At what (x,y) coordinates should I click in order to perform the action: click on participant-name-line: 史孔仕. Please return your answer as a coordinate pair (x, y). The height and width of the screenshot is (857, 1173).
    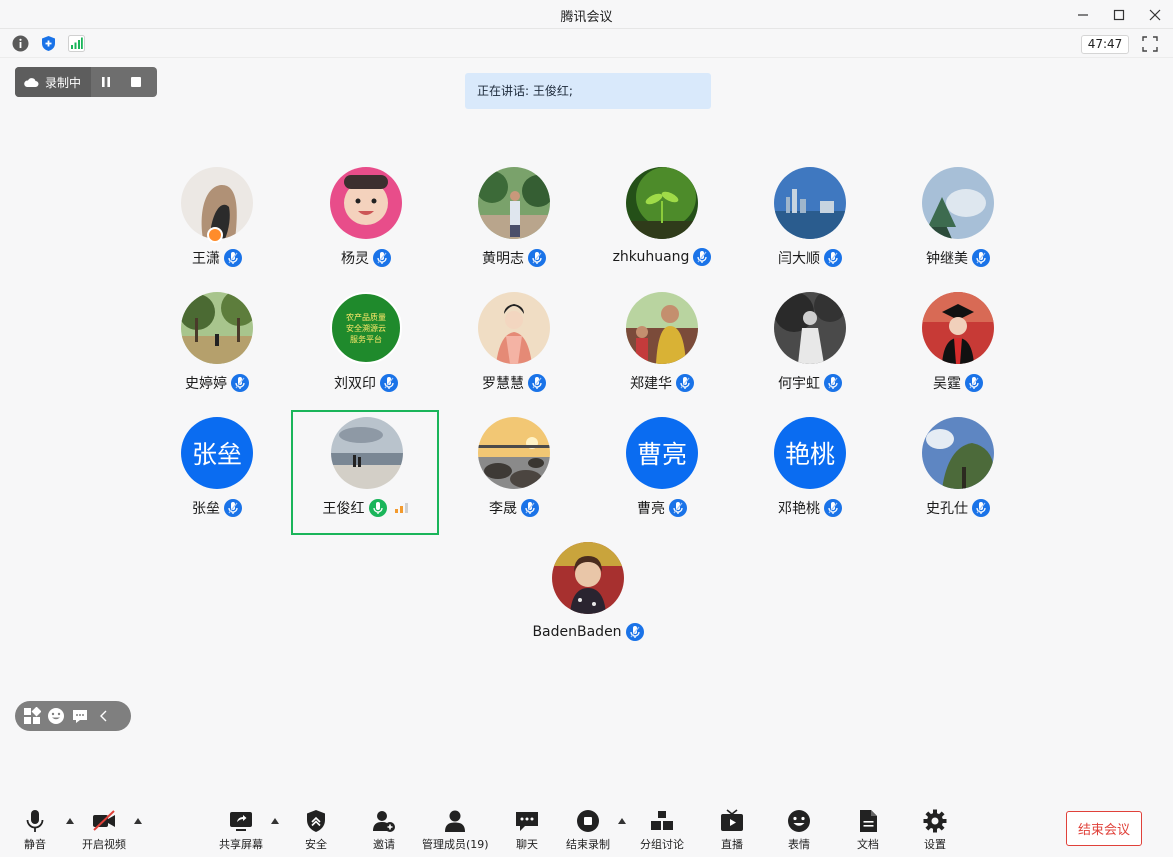
    Looking at the image, I should click on (958, 508).